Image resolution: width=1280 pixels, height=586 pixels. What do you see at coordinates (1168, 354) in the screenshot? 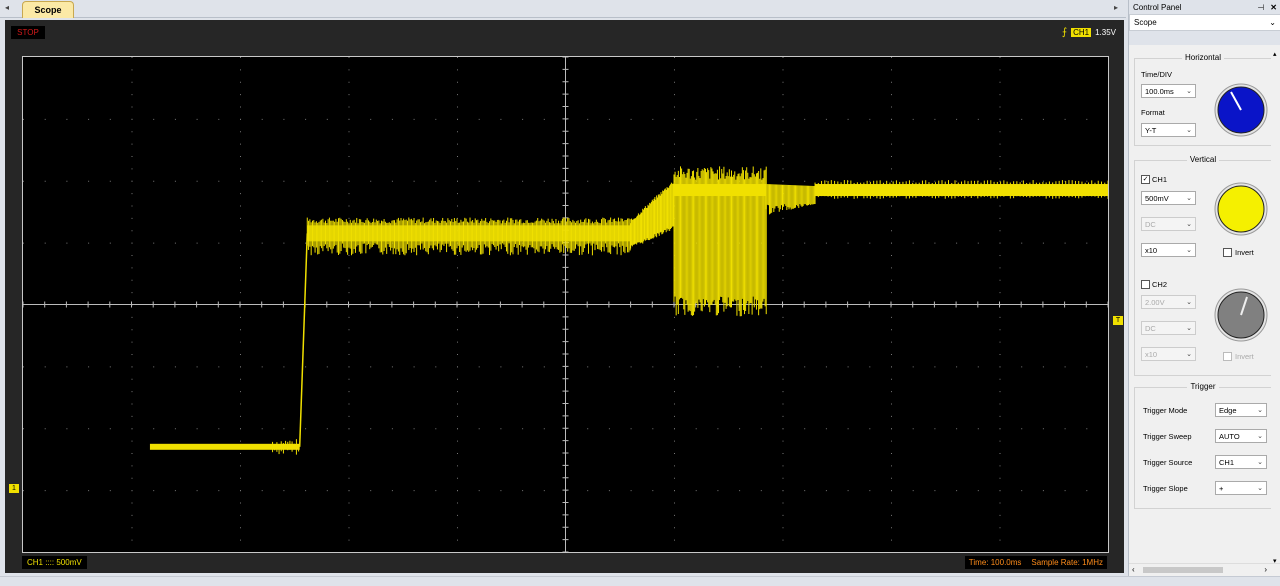
I see `ch2-probe-select: x10 ⌄` at bounding box center [1168, 354].